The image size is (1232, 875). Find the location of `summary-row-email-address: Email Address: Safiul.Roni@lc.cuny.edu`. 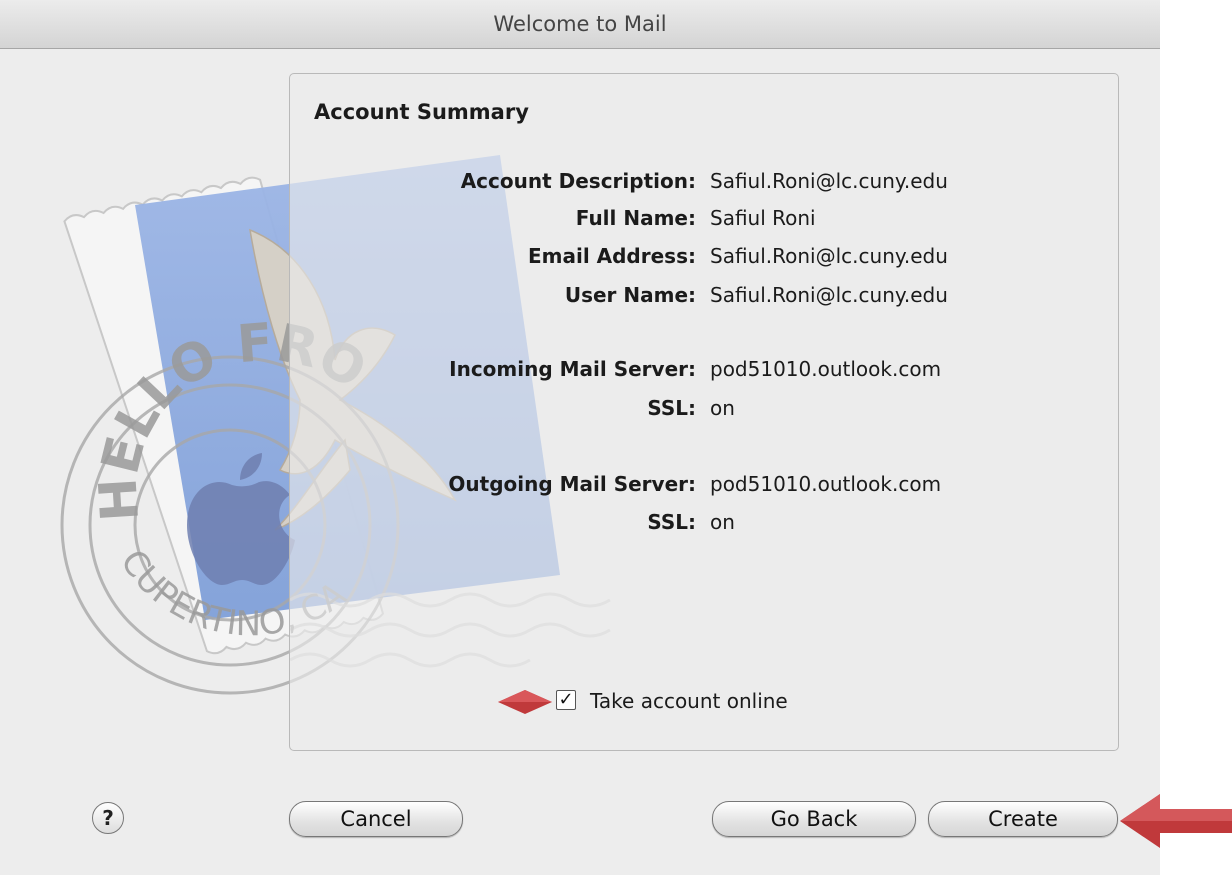

summary-row-email-address: Email Address: Safiul.Roni@lc.cuny.edu is located at coordinates (703, 256).